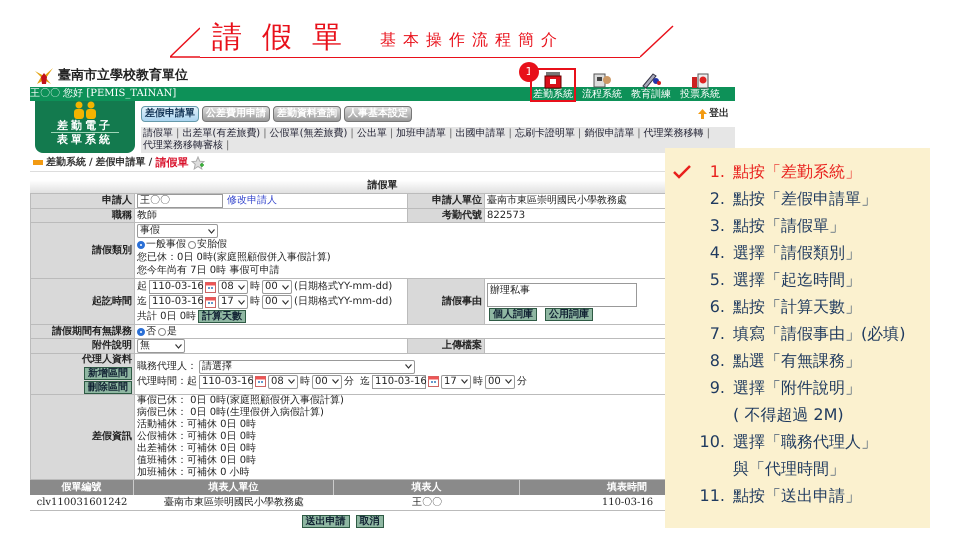 This screenshot has width=960, height=540. I want to click on leave-note: 您今年尚有 7日 0時 事假可申請, so click(208, 271).